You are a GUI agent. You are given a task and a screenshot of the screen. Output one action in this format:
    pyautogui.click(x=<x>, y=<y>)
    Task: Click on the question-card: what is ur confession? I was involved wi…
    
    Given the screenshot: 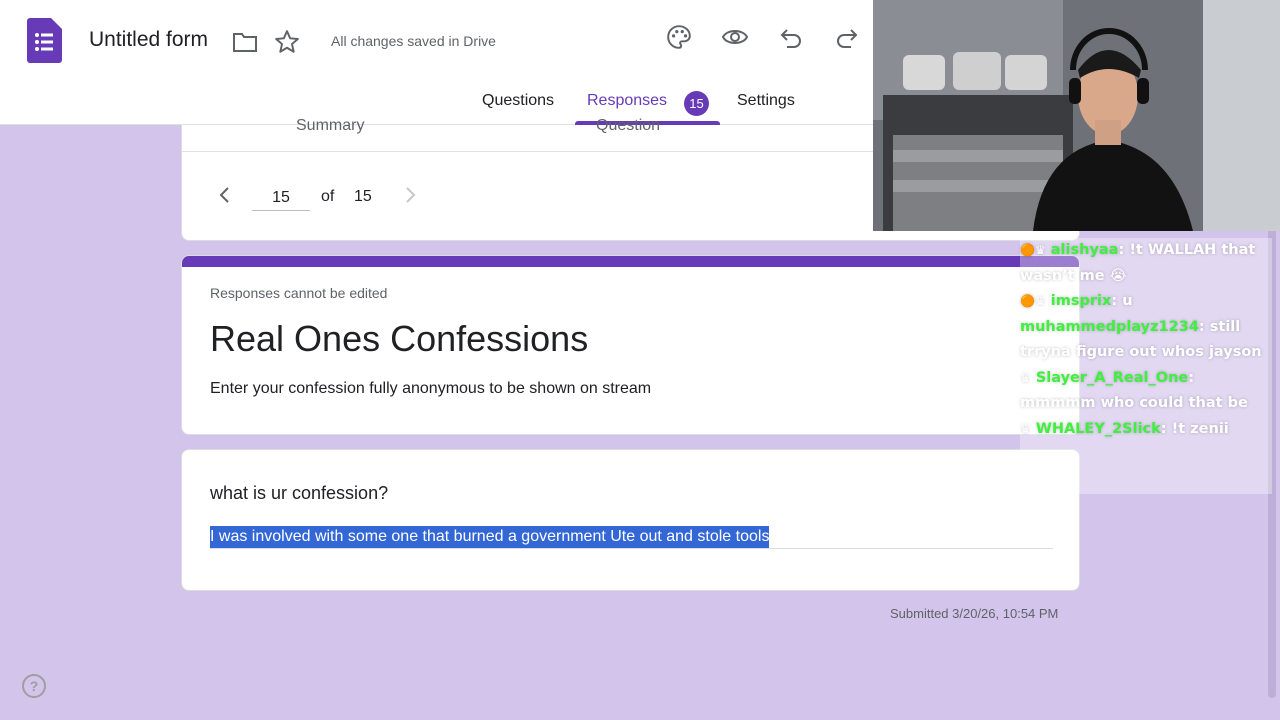 What is the action you would take?
    pyautogui.click(x=630, y=520)
    